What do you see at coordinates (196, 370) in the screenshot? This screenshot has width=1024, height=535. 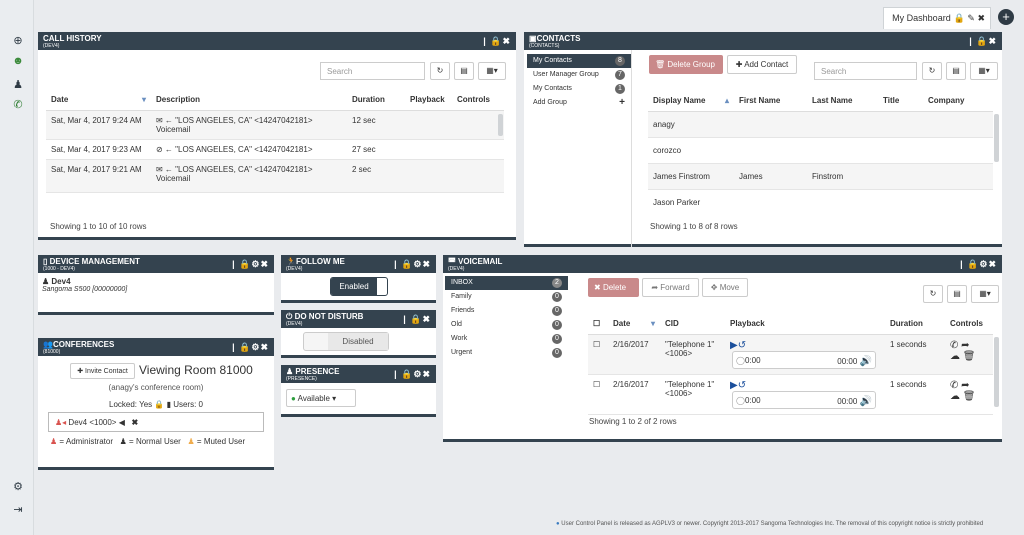 I see `conference-room-title: Viewing Room 81000` at bounding box center [196, 370].